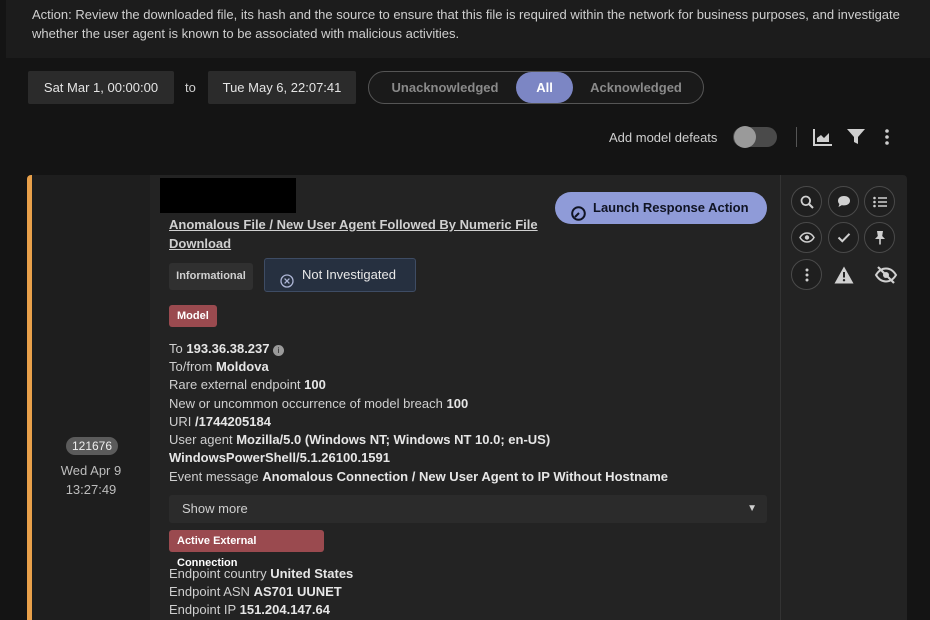 The height and width of the screenshot is (620, 930). Describe the element at coordinates (261, 573) in the screenshot. I see `detail-endpoint-country: Endpoint country United States` at that location.